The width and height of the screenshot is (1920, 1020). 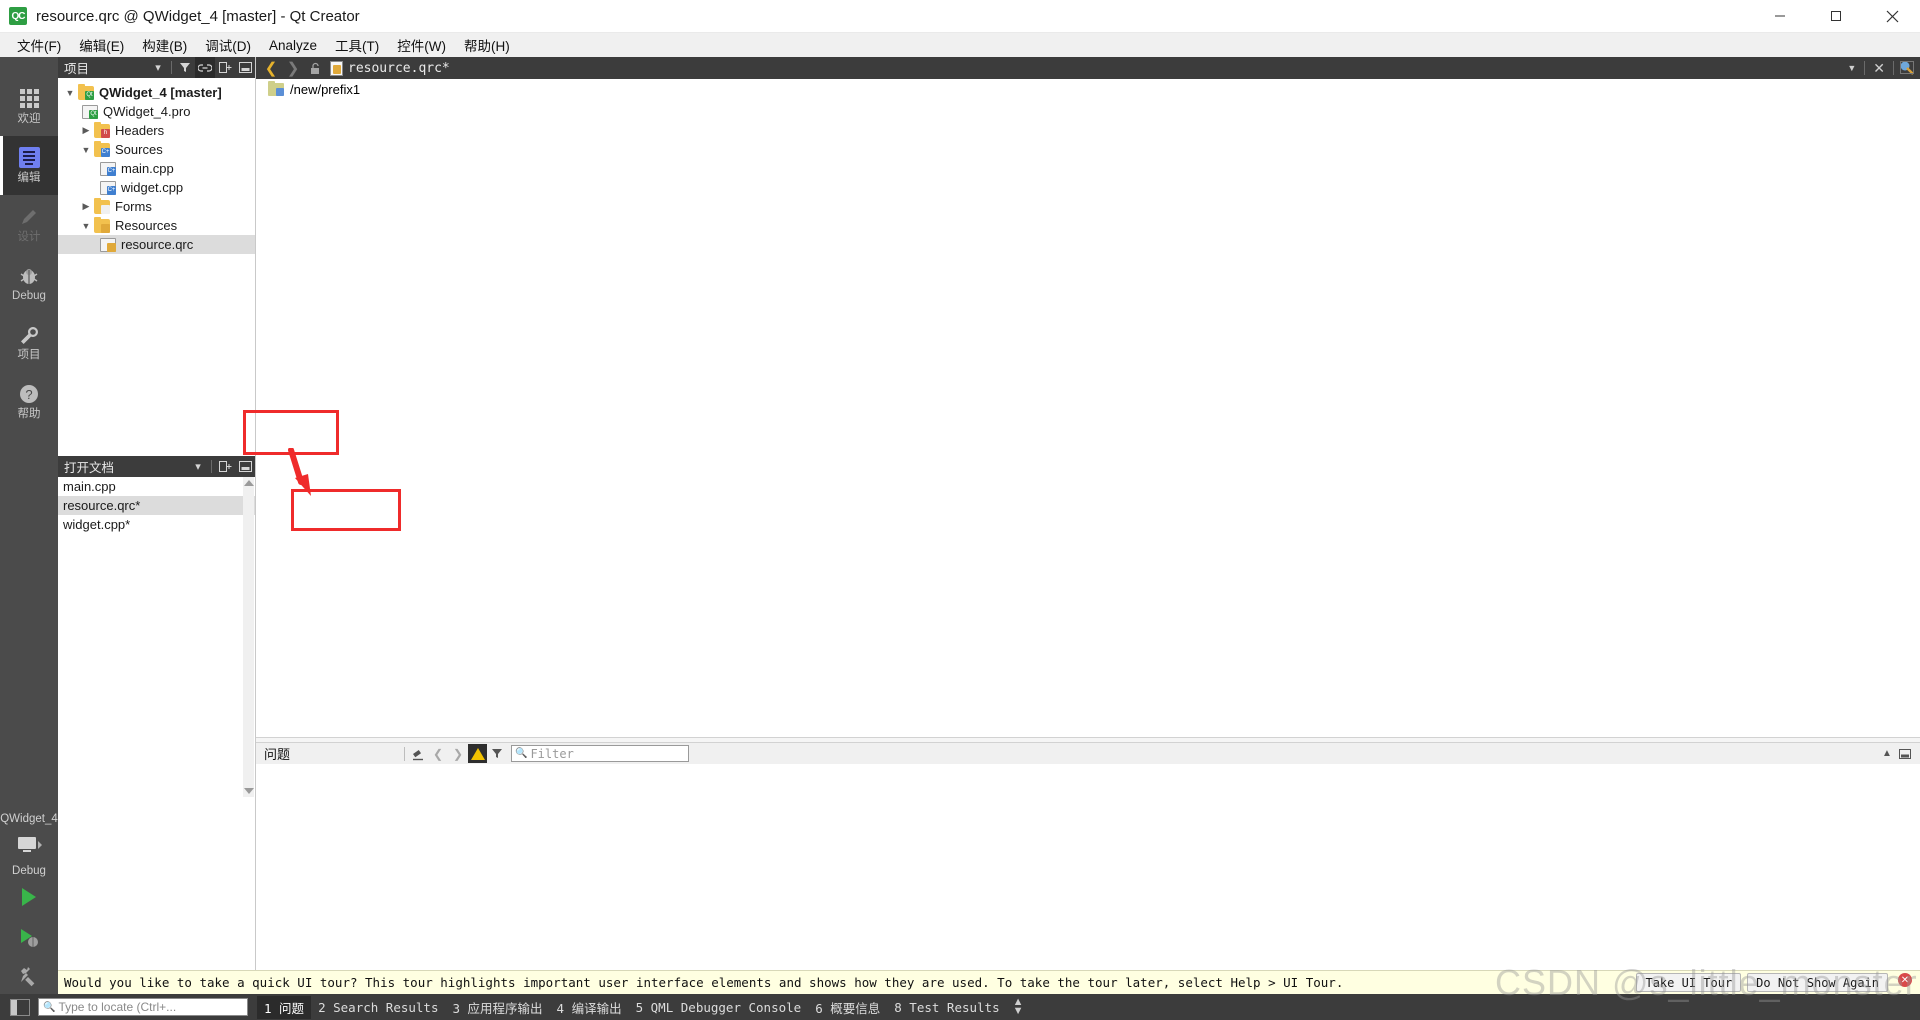 What do you see at coordinates (487, 45) in the screenshot?
I see `menu-help: 帮助(H)` at bounding box center [487, 45].